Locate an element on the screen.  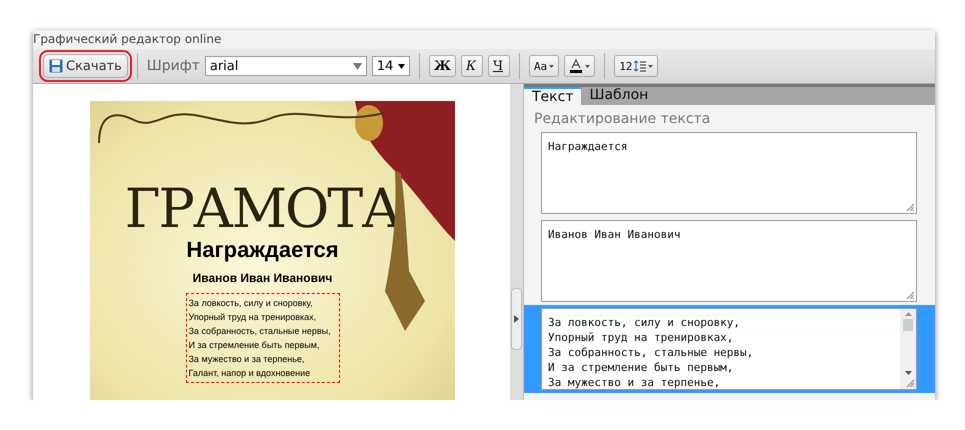
panel-toggle-button is located at coordinates (516, 319).